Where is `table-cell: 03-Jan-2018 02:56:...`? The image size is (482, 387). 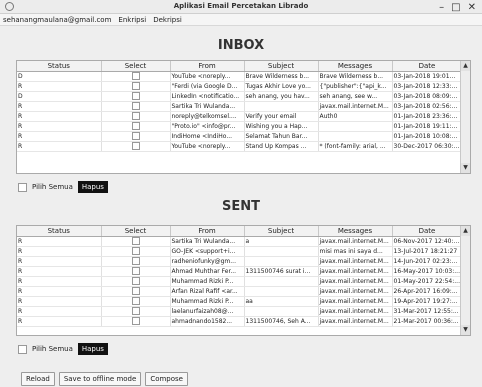 table-cell: 03-Jan-2018 02:56:... is located at coordinates (427, 106).